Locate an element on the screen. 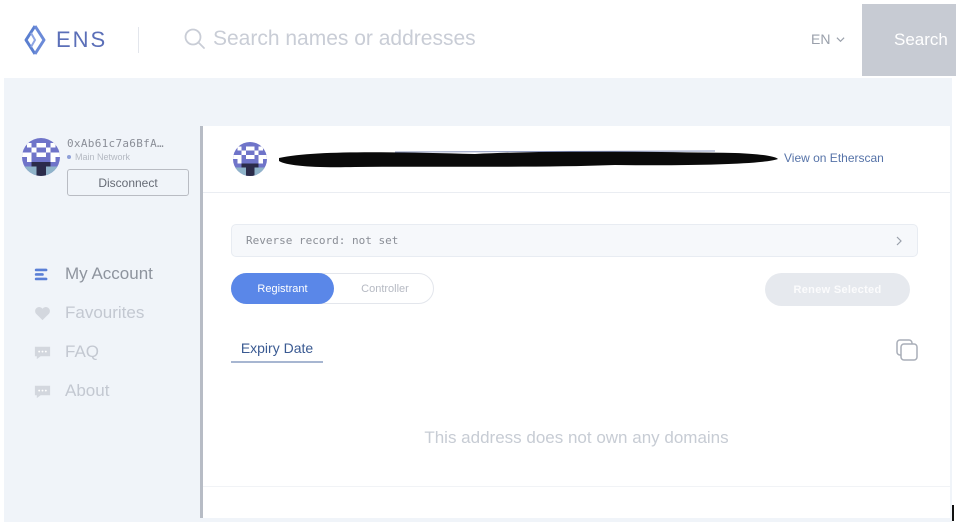  ens-logo-icon is located at coordinates (35, 40).